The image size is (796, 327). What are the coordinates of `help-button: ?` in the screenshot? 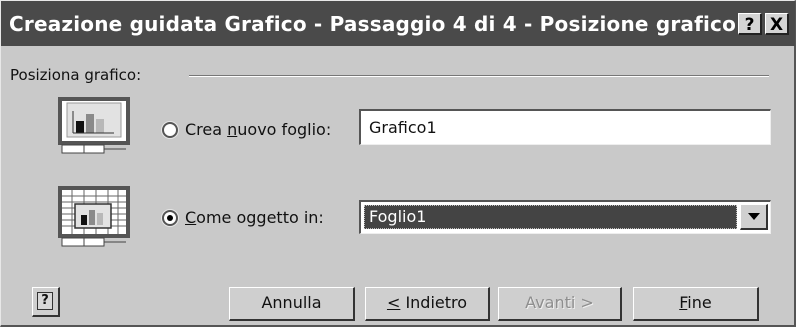 It's located at (46, 302).